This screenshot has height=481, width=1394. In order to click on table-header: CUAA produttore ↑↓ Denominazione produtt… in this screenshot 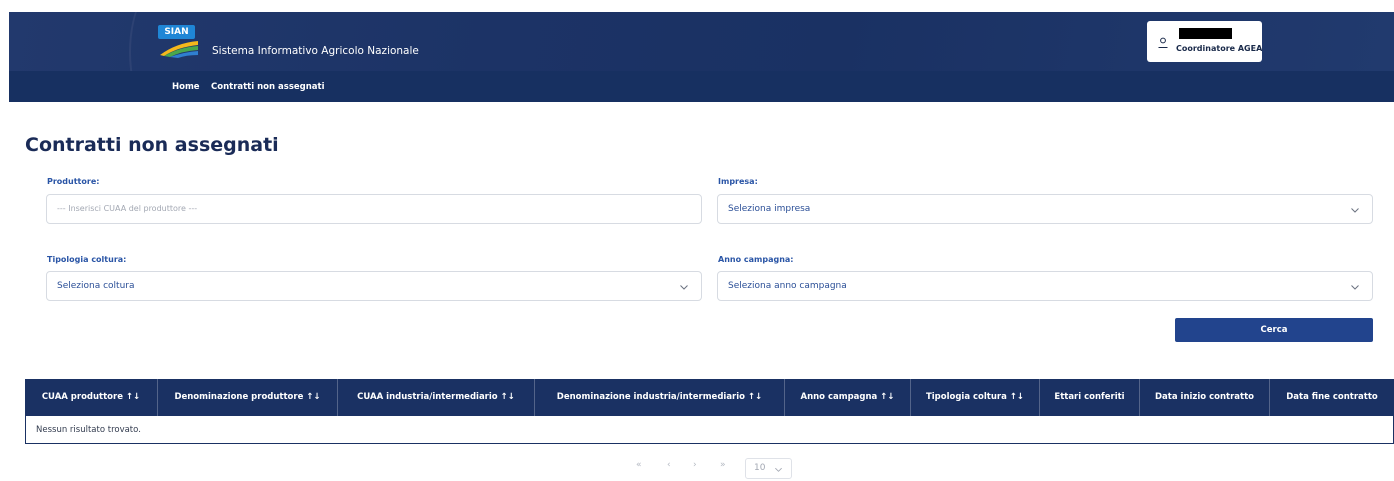, I will do `click(709, 397)`.